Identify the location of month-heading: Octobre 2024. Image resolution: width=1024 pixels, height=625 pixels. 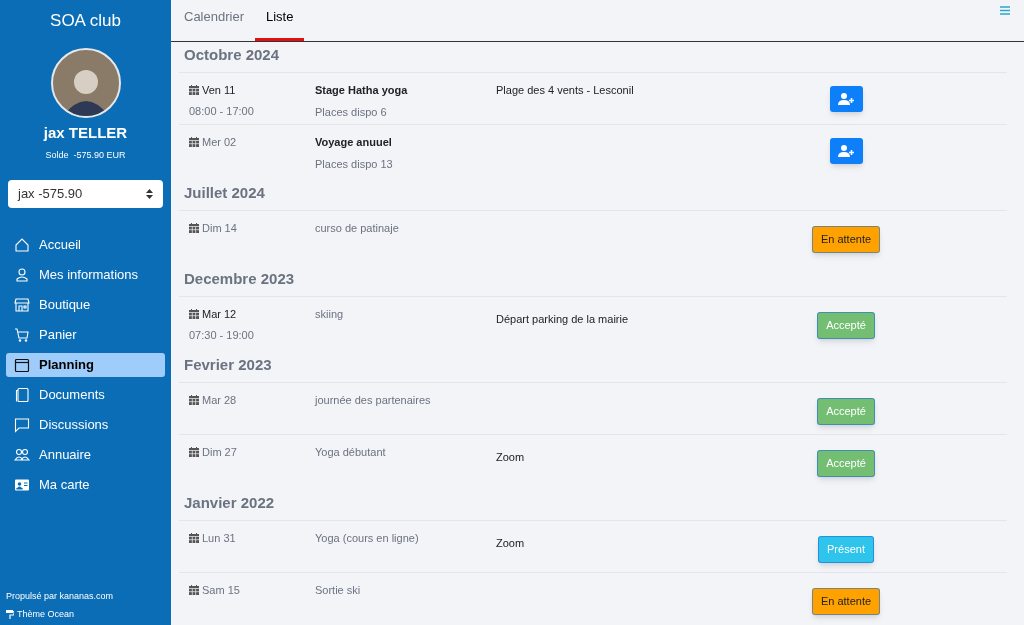
(593, 57).